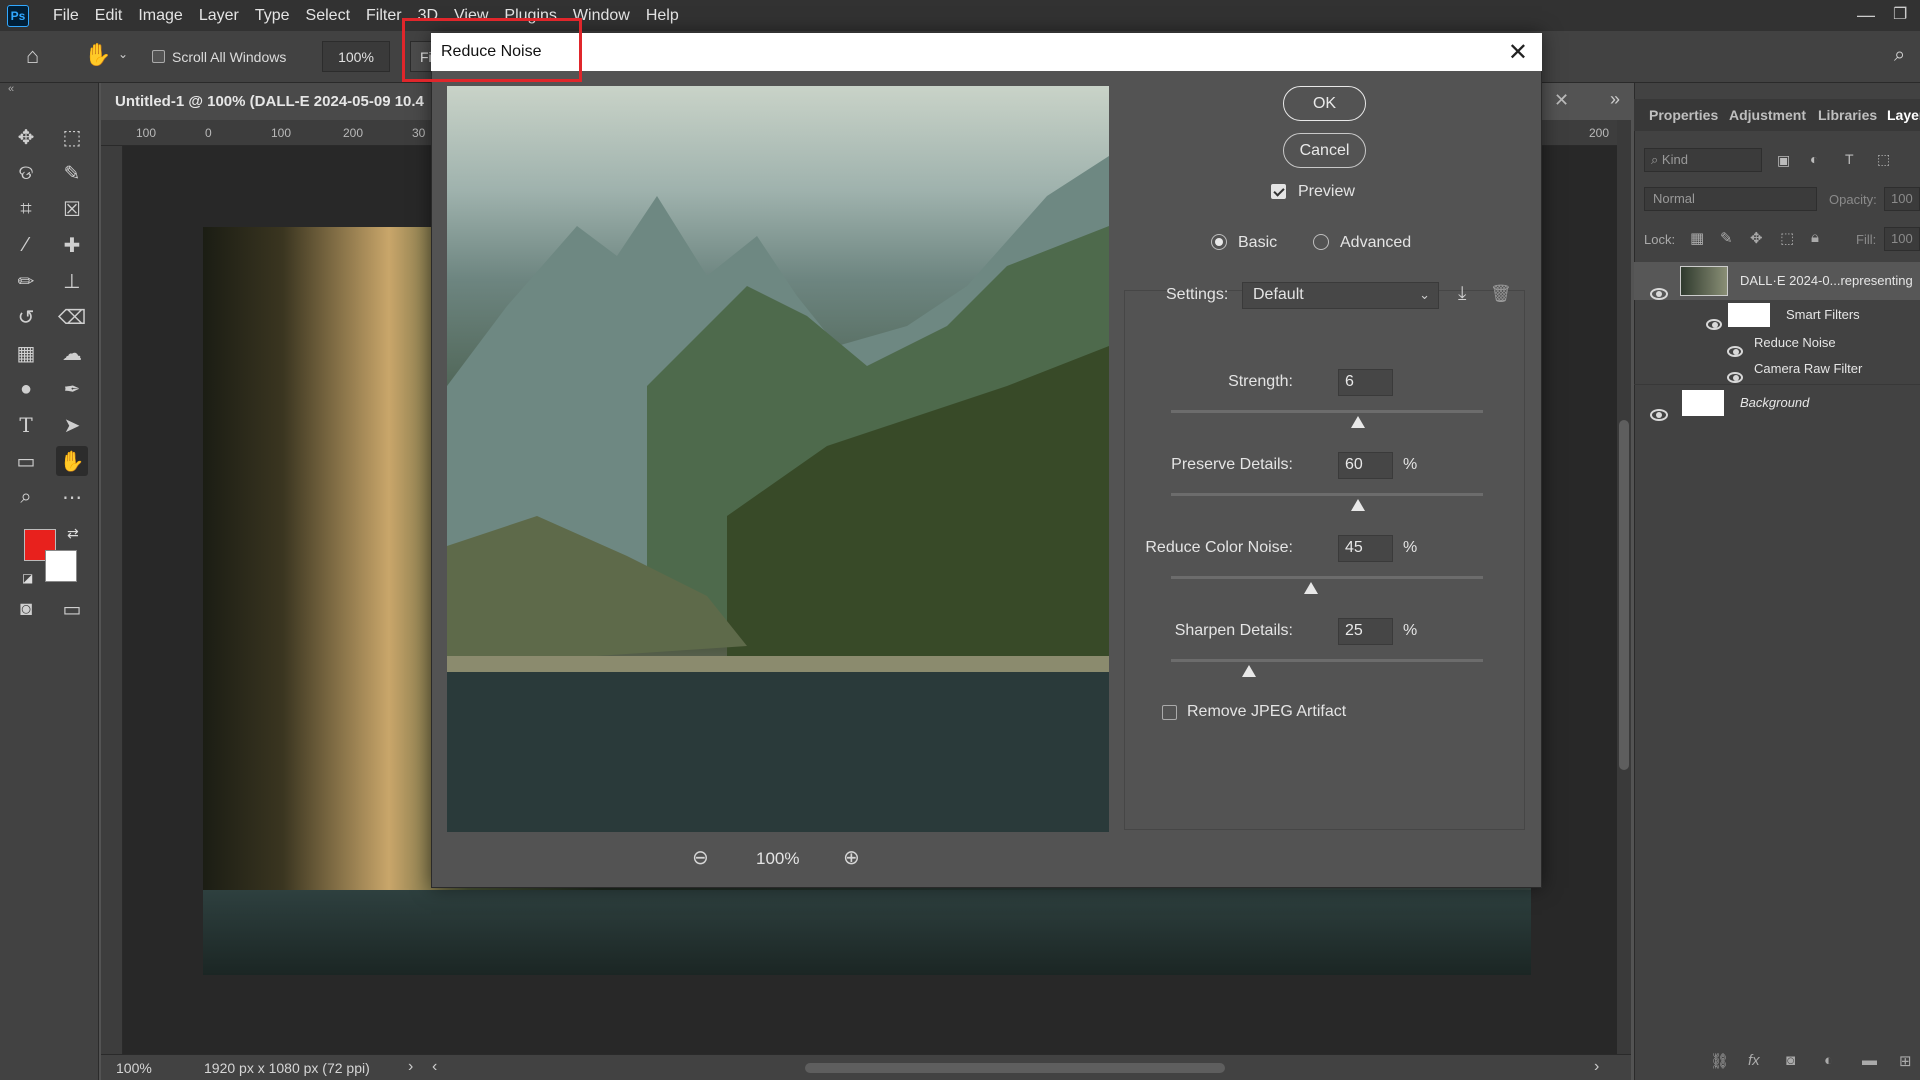 This screenshot has width=1920, height=1080. I want to click on tab-properties: Properties, so click(1683, 115).